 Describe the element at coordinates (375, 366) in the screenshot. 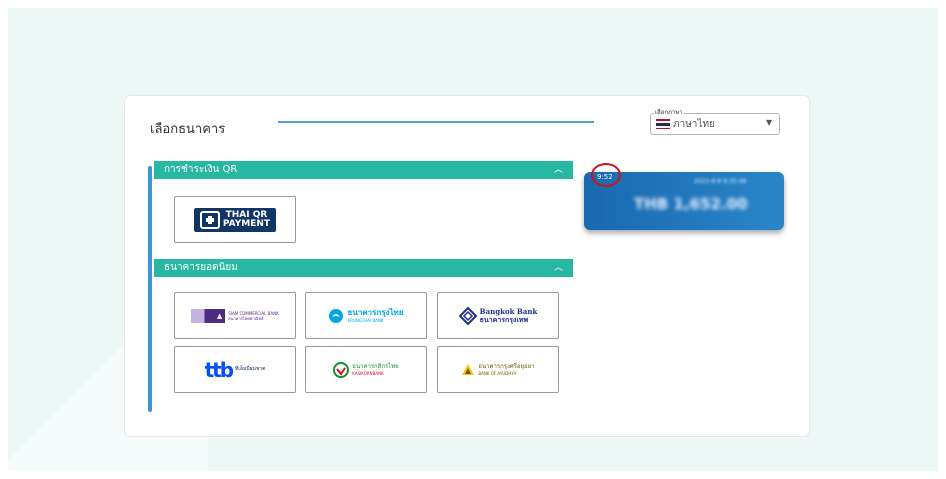

I see `kasikorn-name: ธนาคารกสิกรไทย` at that location.